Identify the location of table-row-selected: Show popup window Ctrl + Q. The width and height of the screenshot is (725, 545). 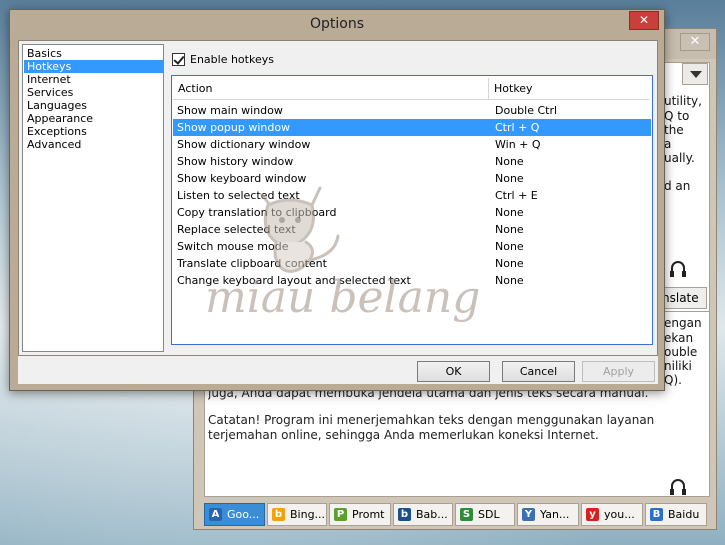
(412, 127).